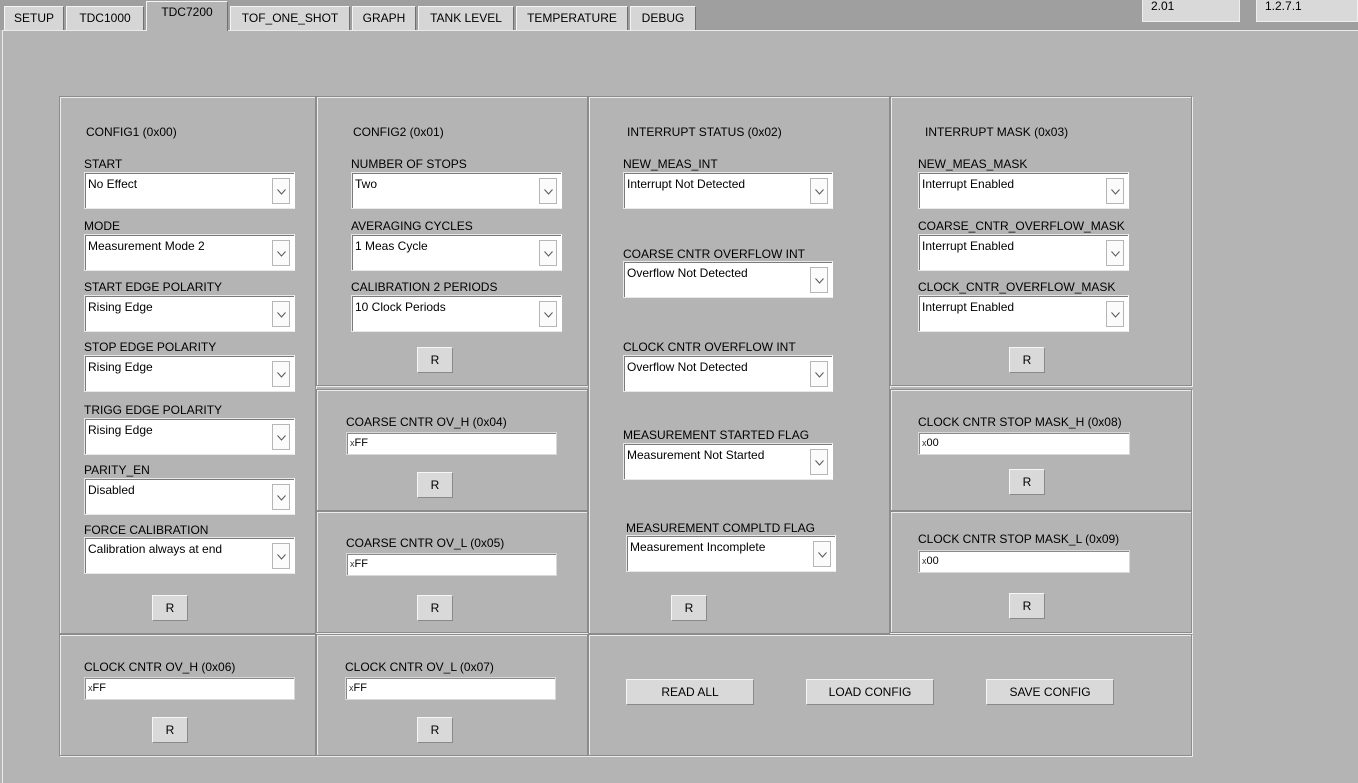 This screenshot has height=783, width=1358. I want to click on int-status-read-button: R, so click(689, 608).